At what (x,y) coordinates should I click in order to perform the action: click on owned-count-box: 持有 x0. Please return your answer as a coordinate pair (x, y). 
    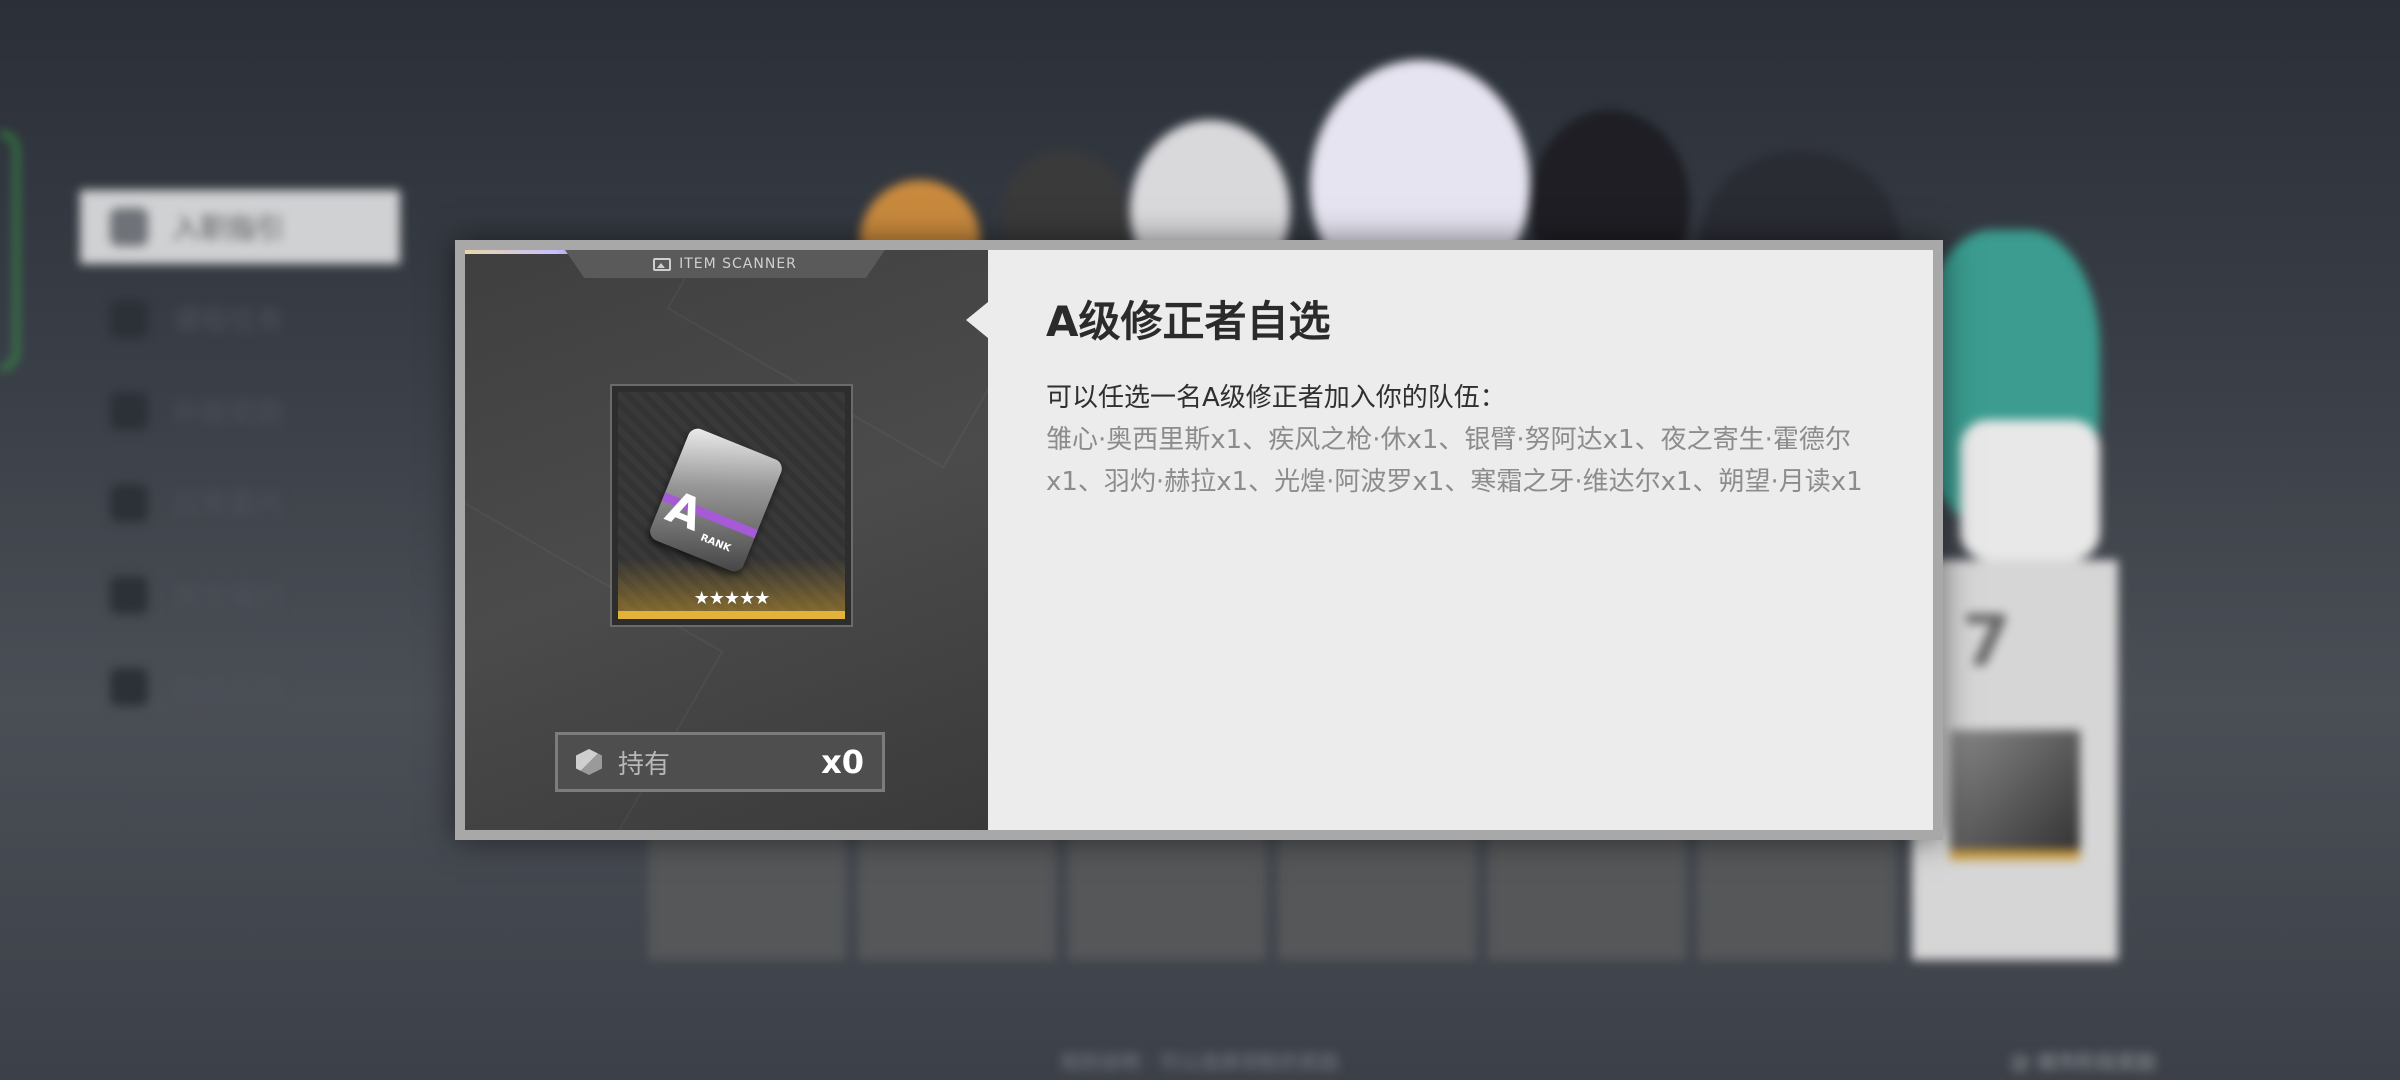
    Looking at the image, I should click on (720, 762).